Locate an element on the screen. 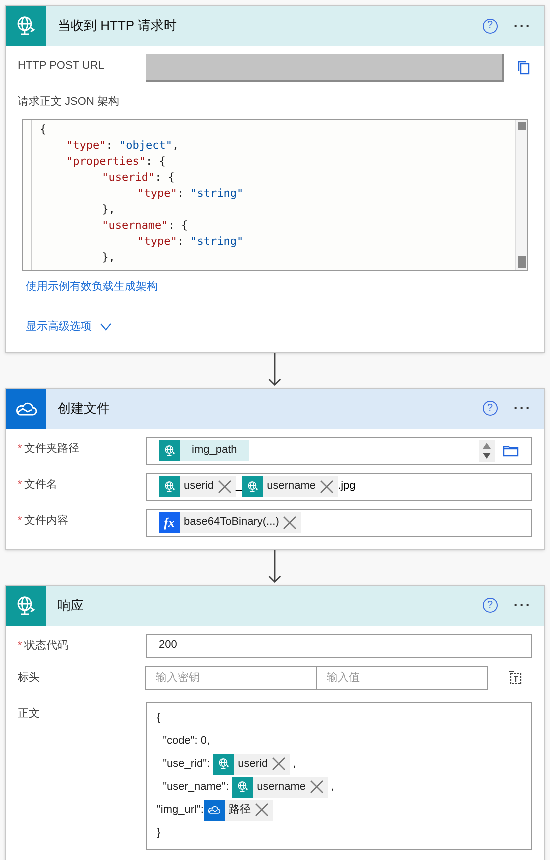  advanced-options-toggle: 显示高级选项 is located at coordinates (69, 327).